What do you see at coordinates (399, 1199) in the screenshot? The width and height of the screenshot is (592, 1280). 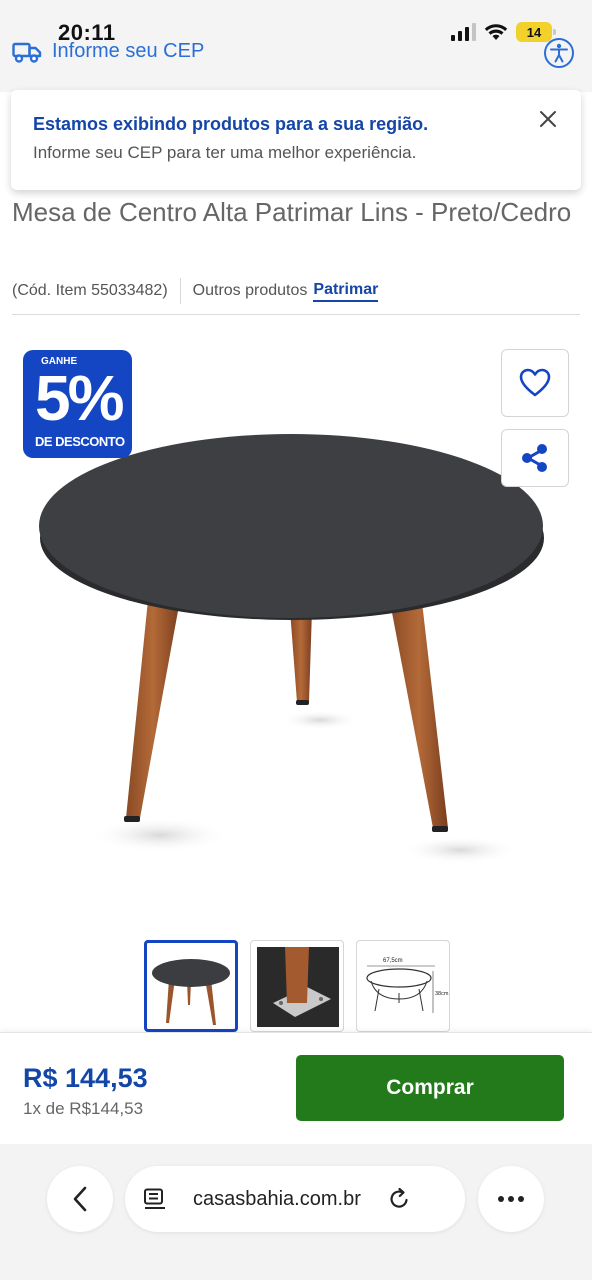 I see `reload-icon` at bounding box center [399, 1199].